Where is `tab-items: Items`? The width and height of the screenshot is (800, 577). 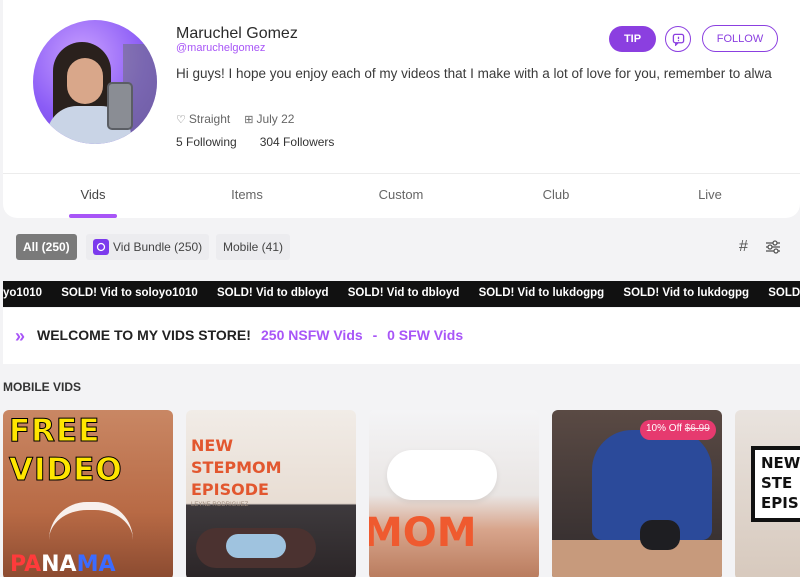 tab-items: Items is located at coordinates (247, 194).